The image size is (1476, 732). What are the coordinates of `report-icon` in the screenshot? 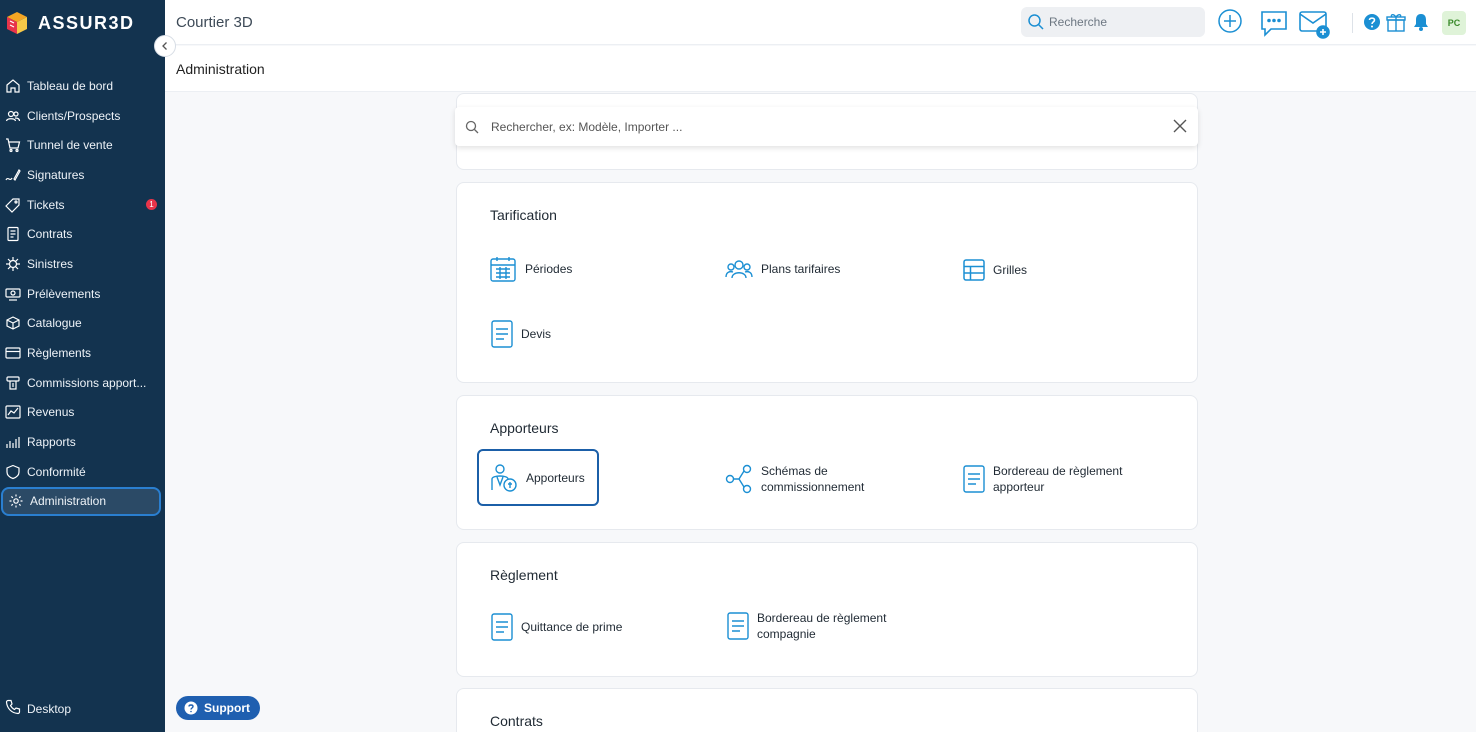 It's located at (13, 442).